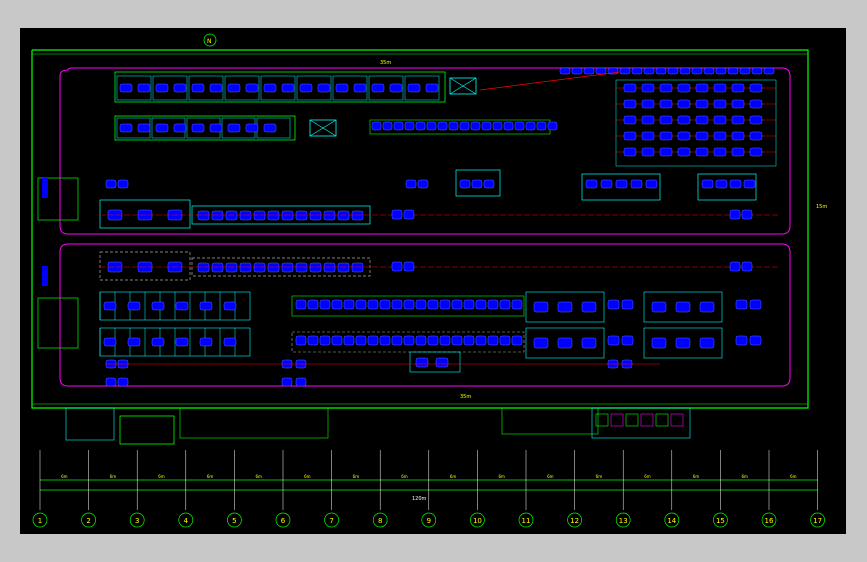  Describe the element at coordinates (186, 521) in the screenshot. I see `grid-axis-label: 4` at that location.